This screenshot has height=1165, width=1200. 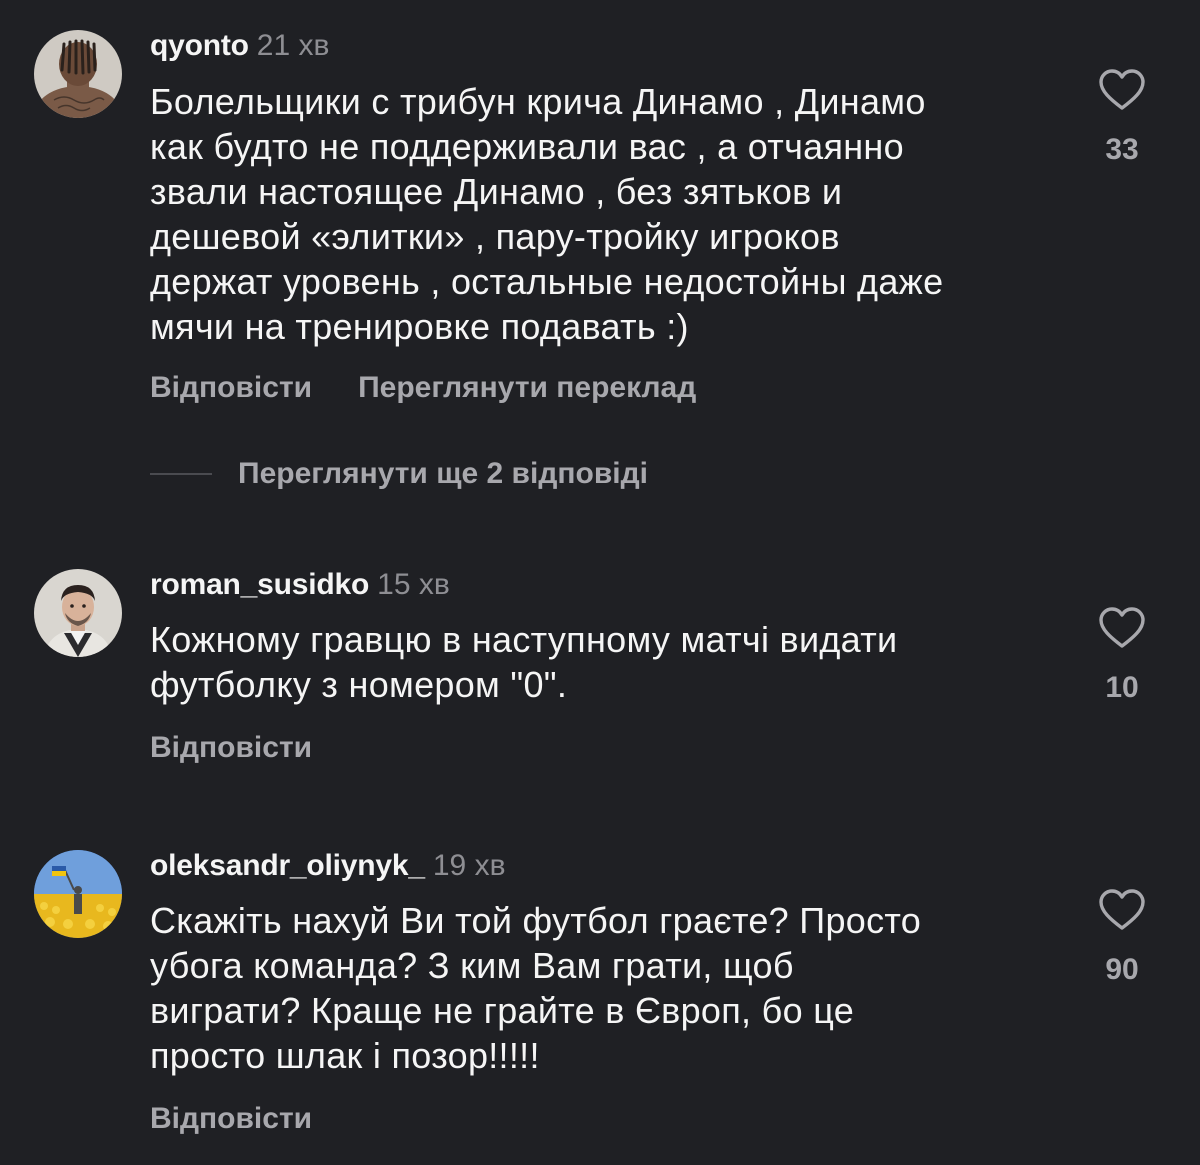 What do you see at coordinates (1122, 656) in the screenshot?
I see `like-group: 10` at bounding box center [1122, 656].